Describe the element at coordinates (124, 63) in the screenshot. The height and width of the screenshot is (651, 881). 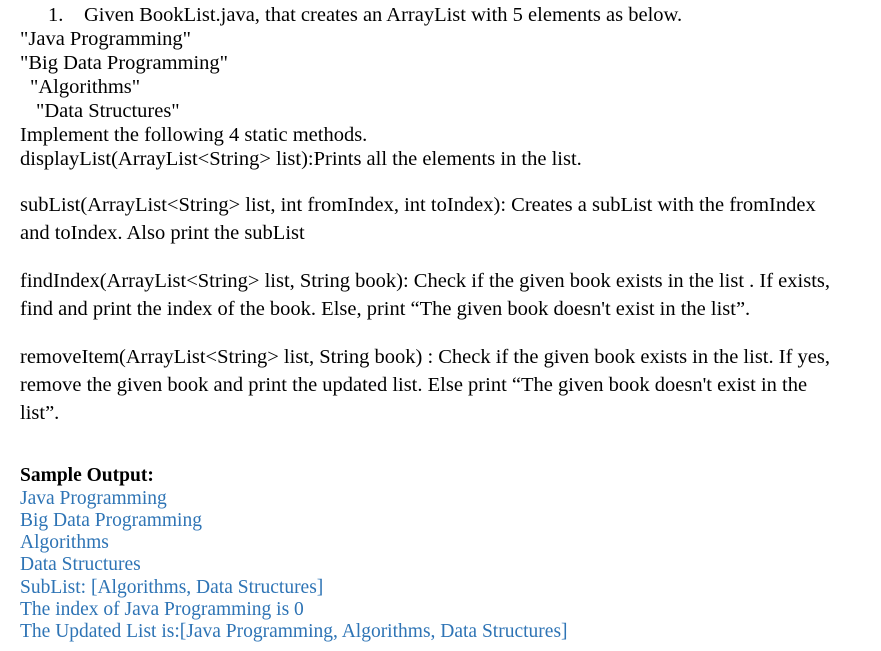
I see `array-element-line: "Big Data Programming"` at that location.